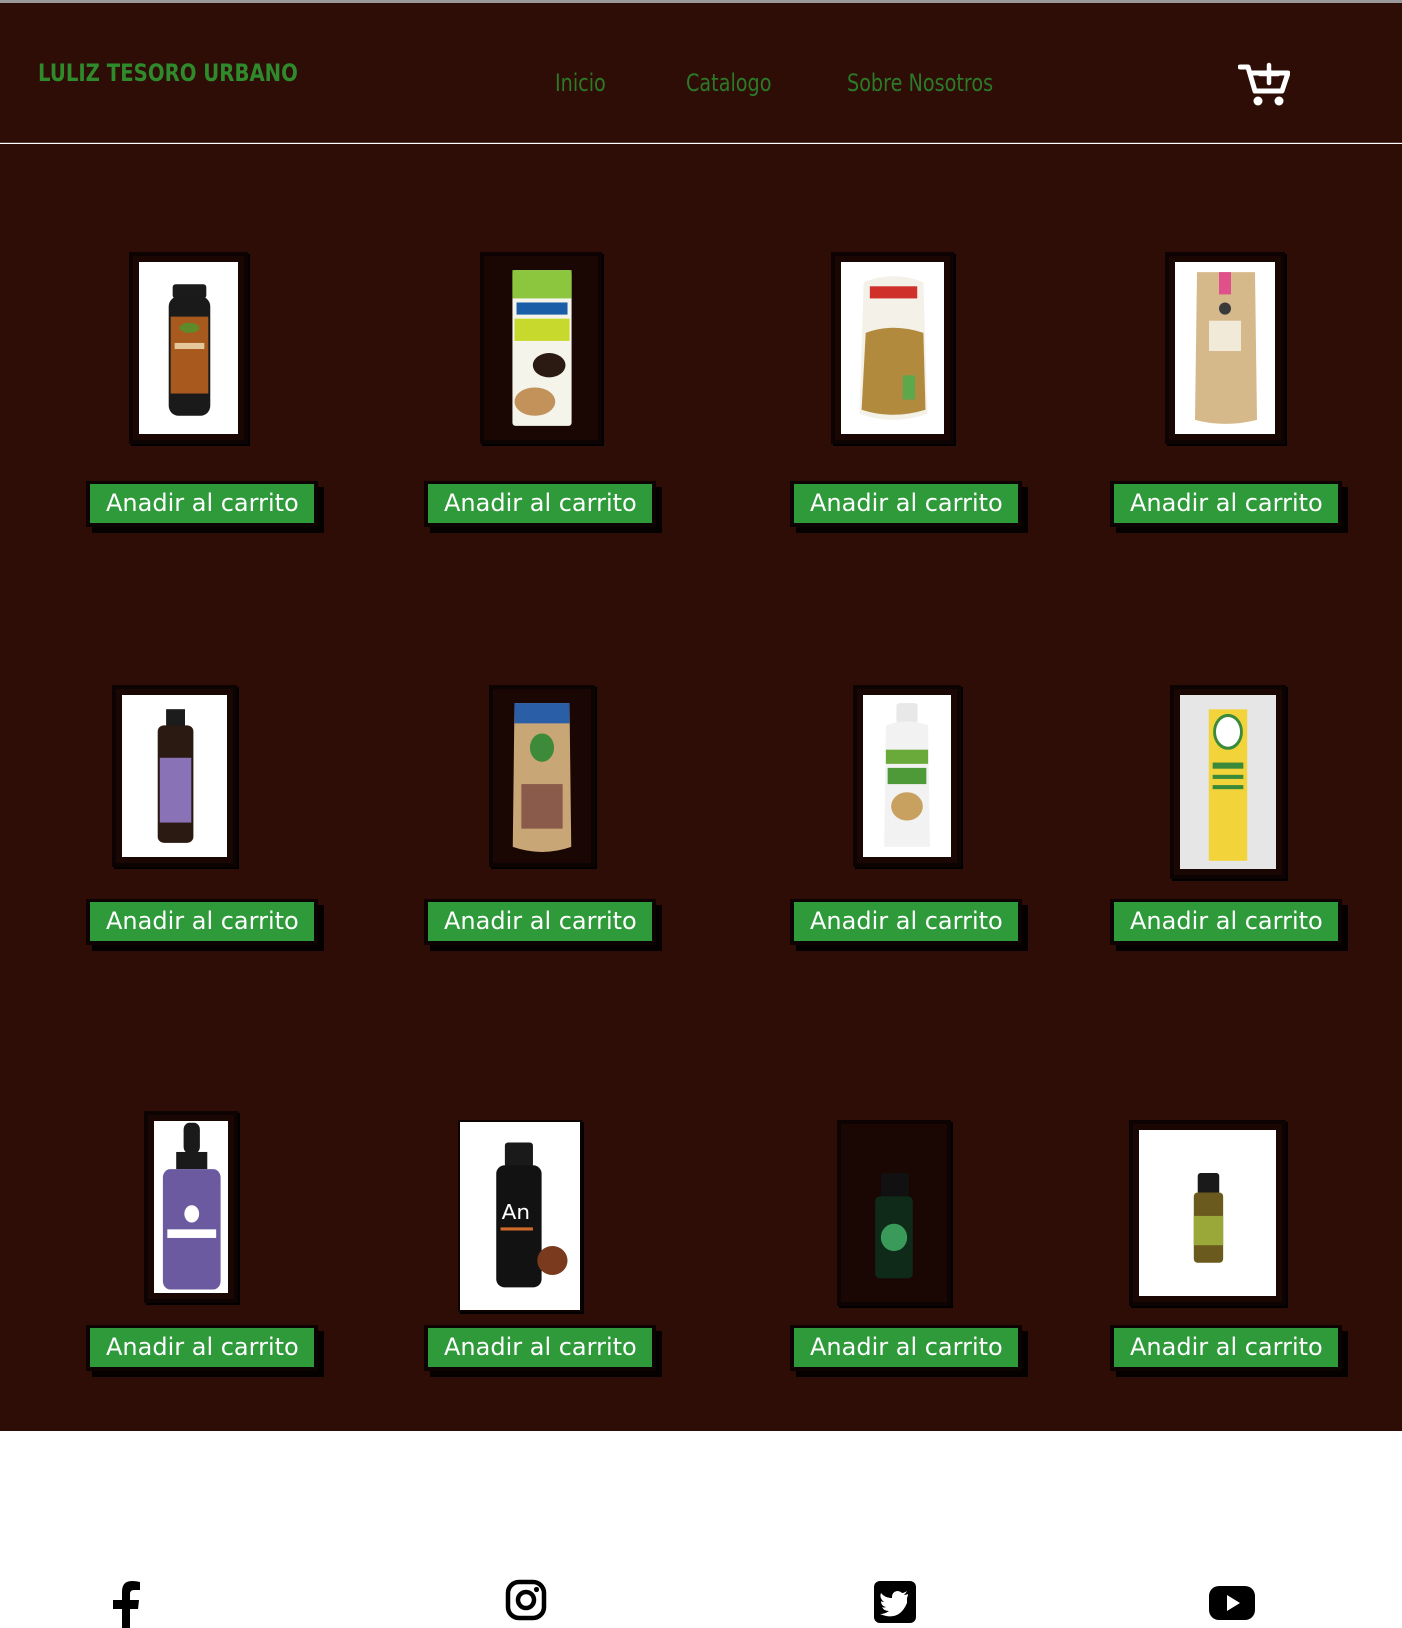 The image size is (1402, 1628). Describe the element at coordinates (168, 73) in the screenshot. I see `site-logo: LULIZ TESORO URBANO` at that location.